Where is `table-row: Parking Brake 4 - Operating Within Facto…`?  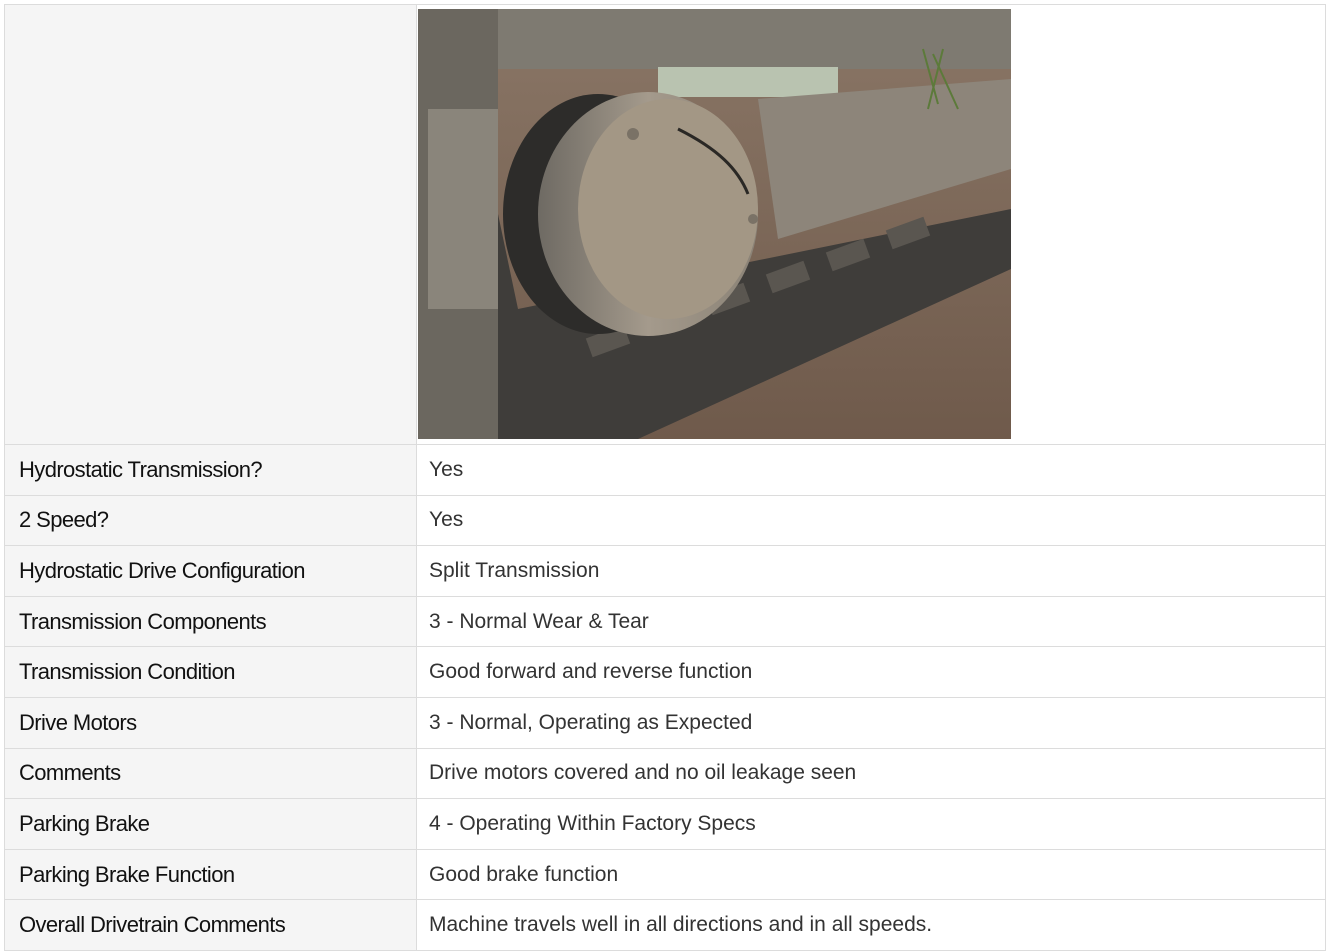 table-row: Parking Brake 4 - Operating Within Facto… is located at coordinates (665, 824).